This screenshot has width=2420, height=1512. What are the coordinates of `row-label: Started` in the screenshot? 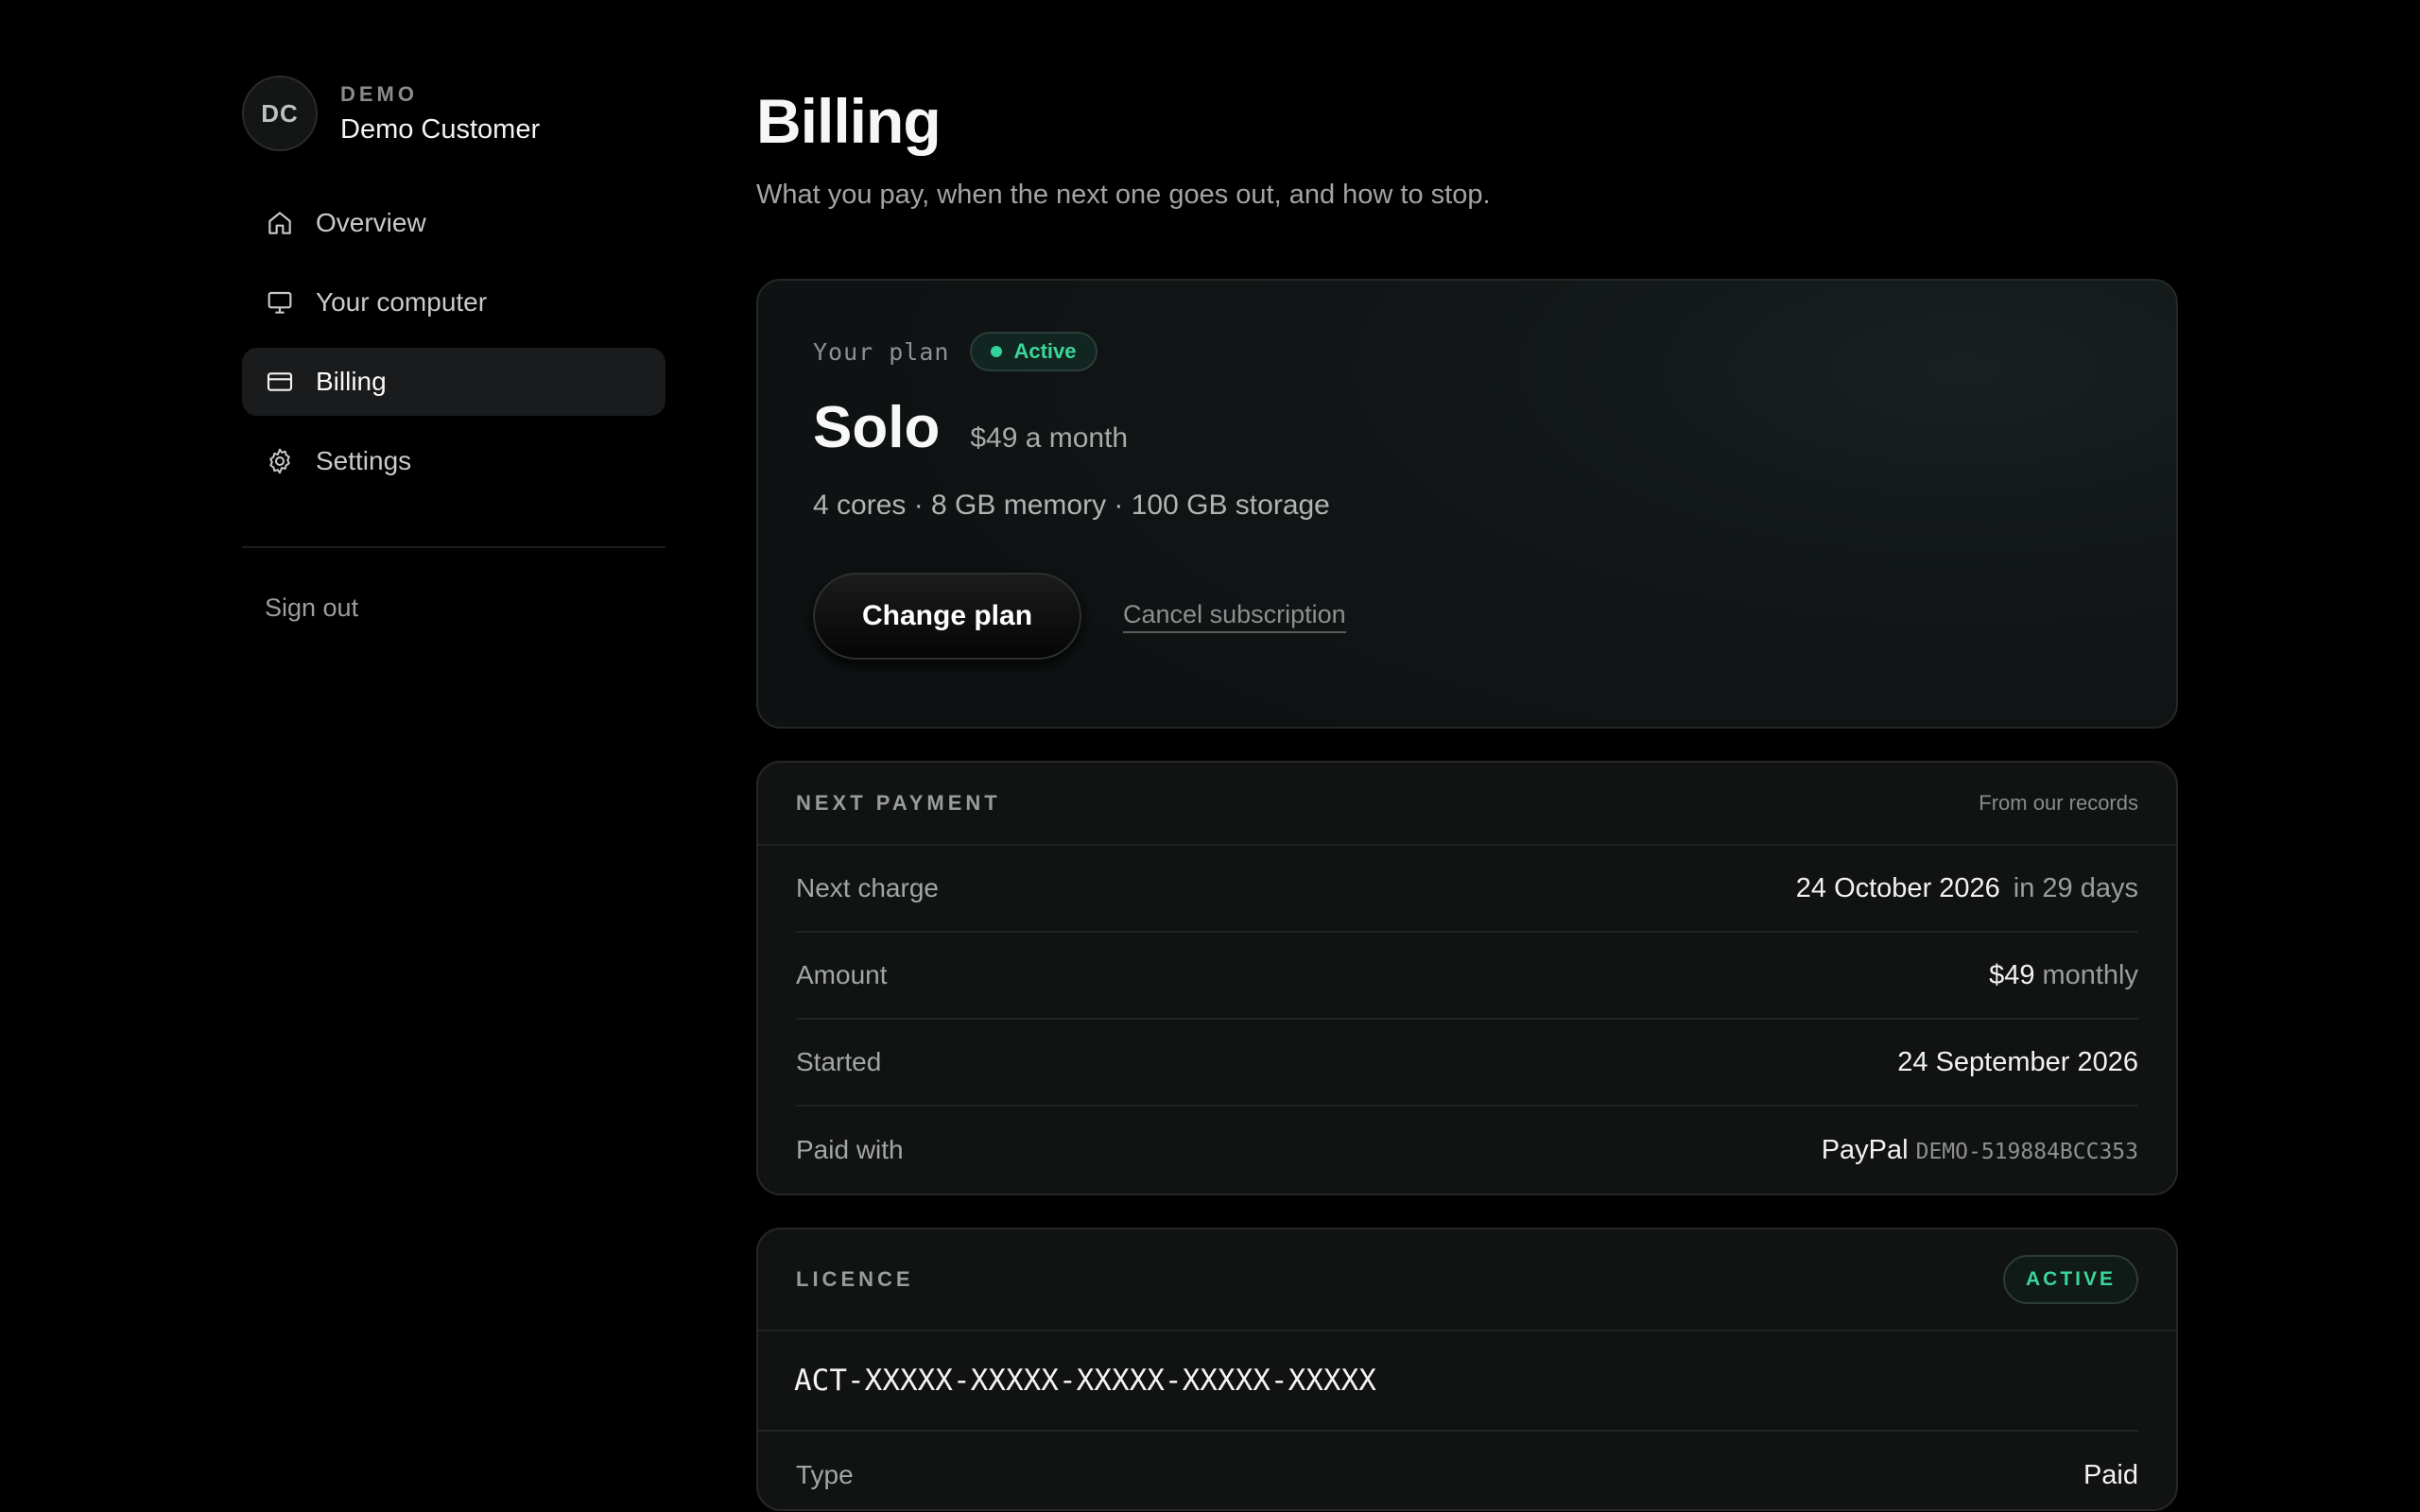 It's located at (839, 1061).